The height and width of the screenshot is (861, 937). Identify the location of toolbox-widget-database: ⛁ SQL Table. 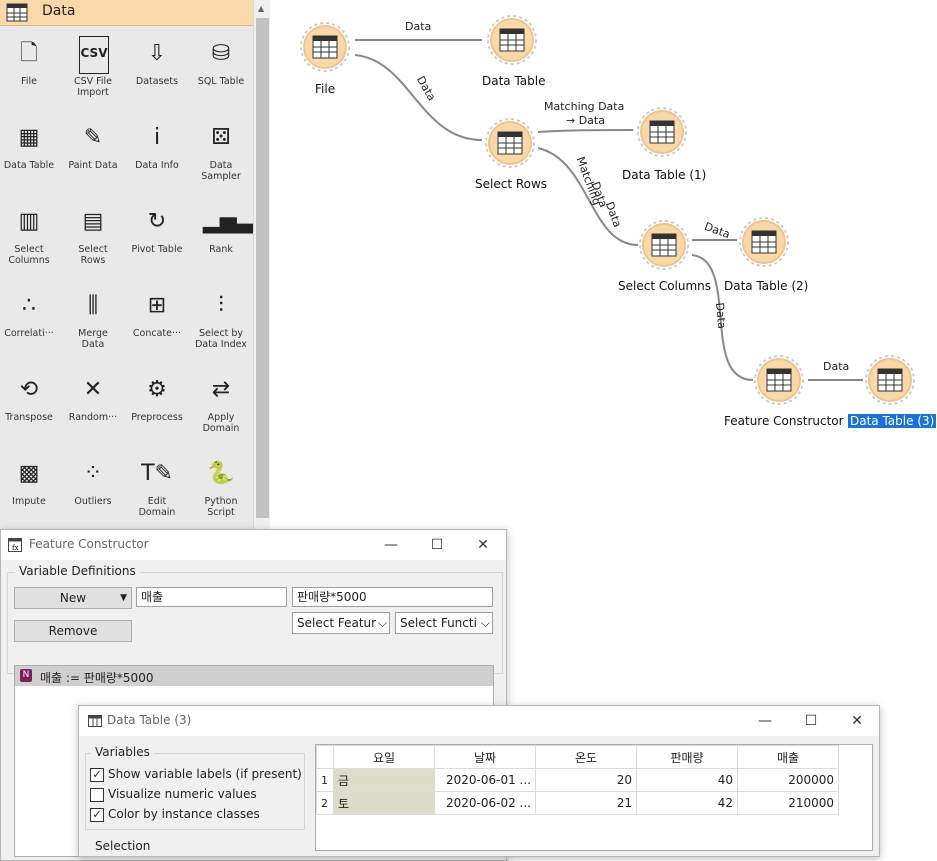
(221, 70).